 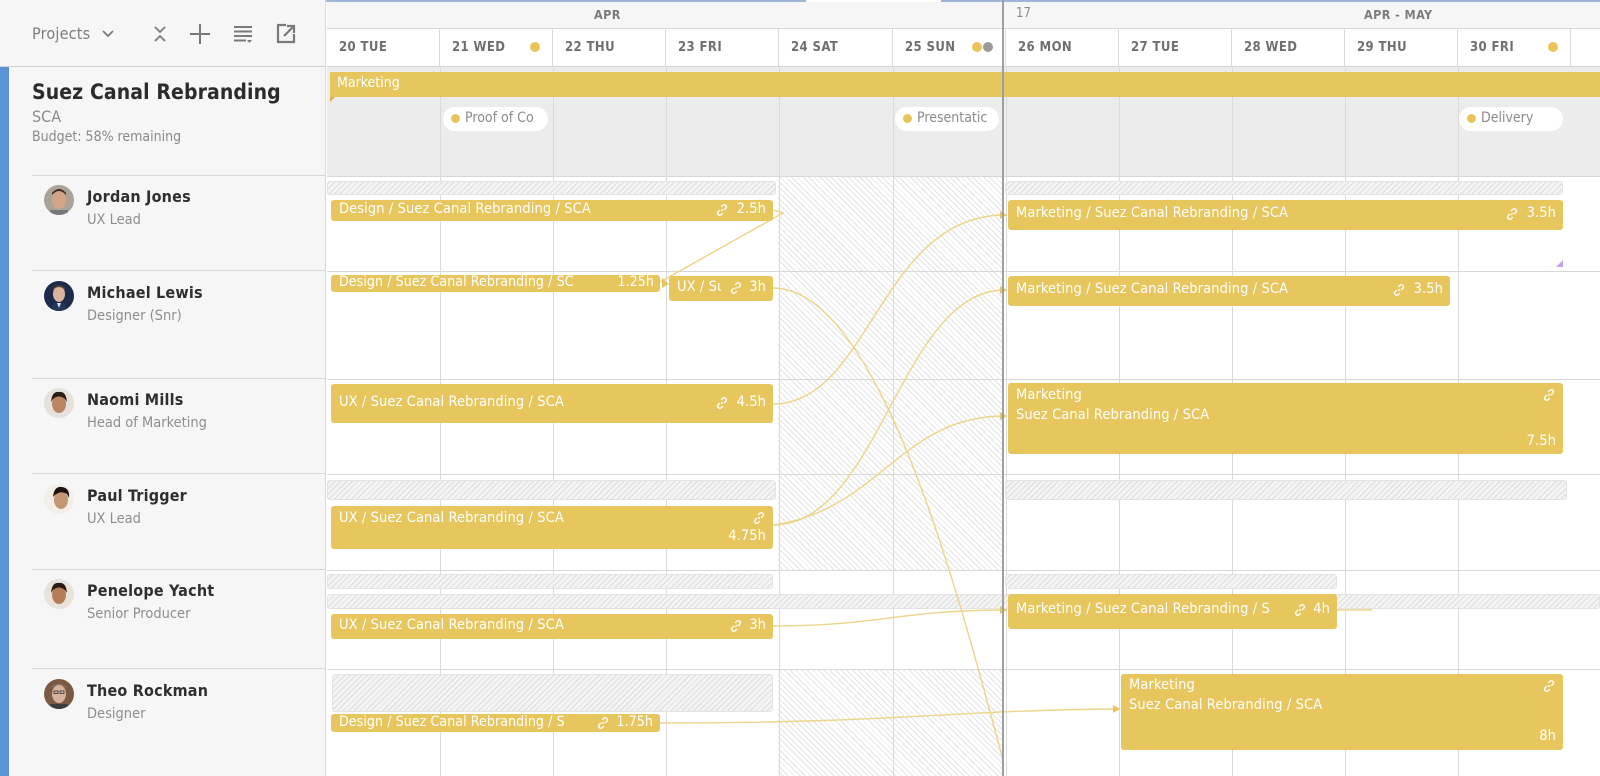 I want to click on month-label: APR - MAY, so click(x=1398, y=14).